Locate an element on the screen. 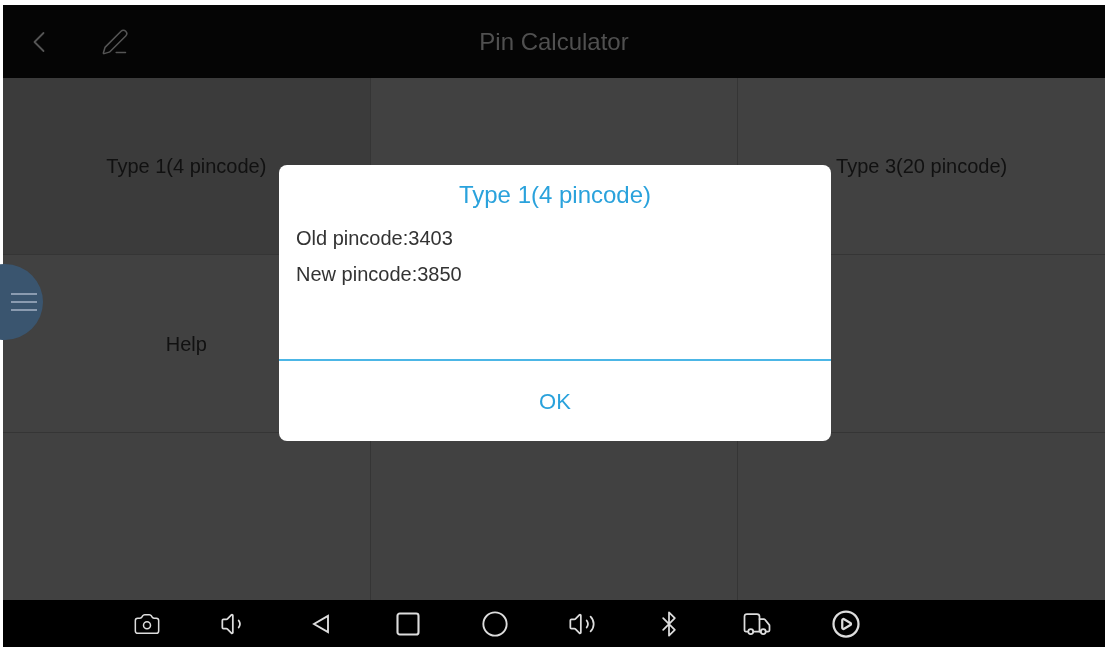 The image size is (1108, 647). home-icon is located at coordinates (495, 623).